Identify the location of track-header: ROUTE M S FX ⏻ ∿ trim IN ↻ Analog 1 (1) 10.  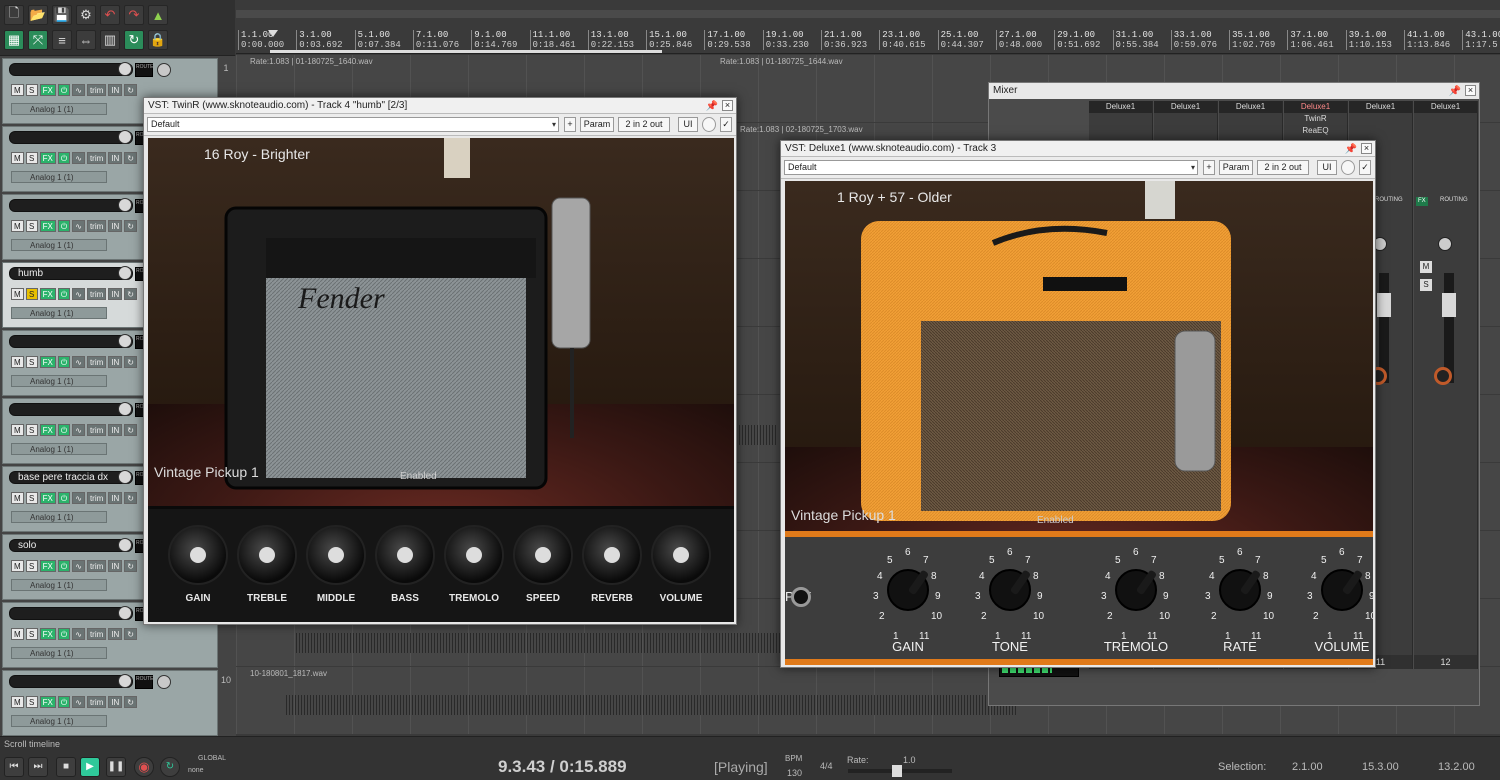
(116, 703).